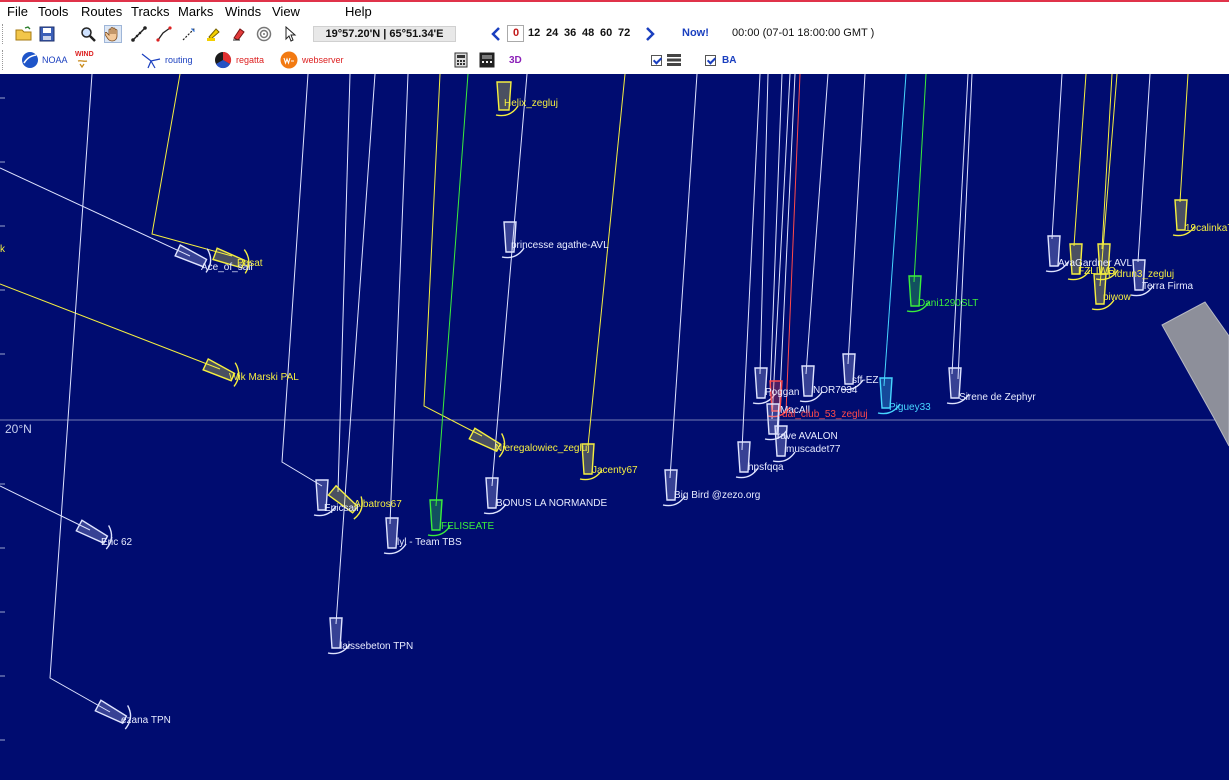  What do you see at coordinates (766, 467) in the screenshot?
I see `boat-label: hpsfqqa` at bounding box center [766, 467].